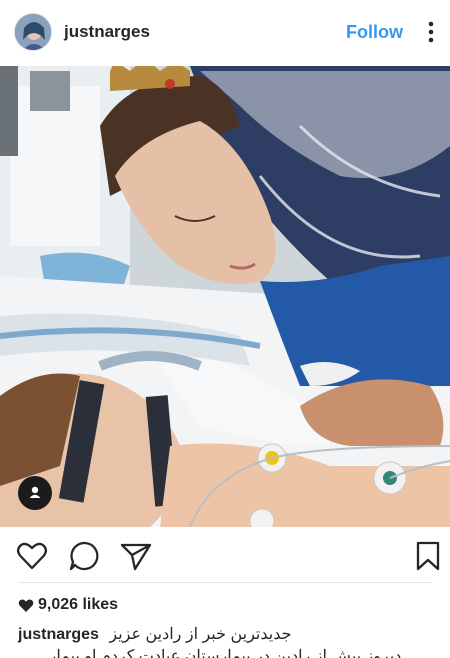 The width and height of the screenshot is (450, 658). Describe the element at coordinates (33, 32) in the screenshot. I see `avatar` at that location.